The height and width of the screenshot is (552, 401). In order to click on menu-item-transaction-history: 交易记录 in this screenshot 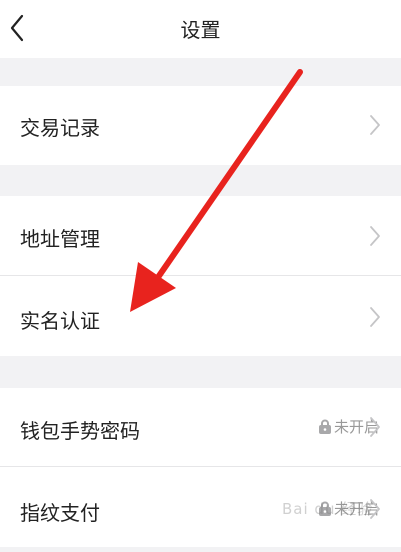, I will do `click(200, 125)`.